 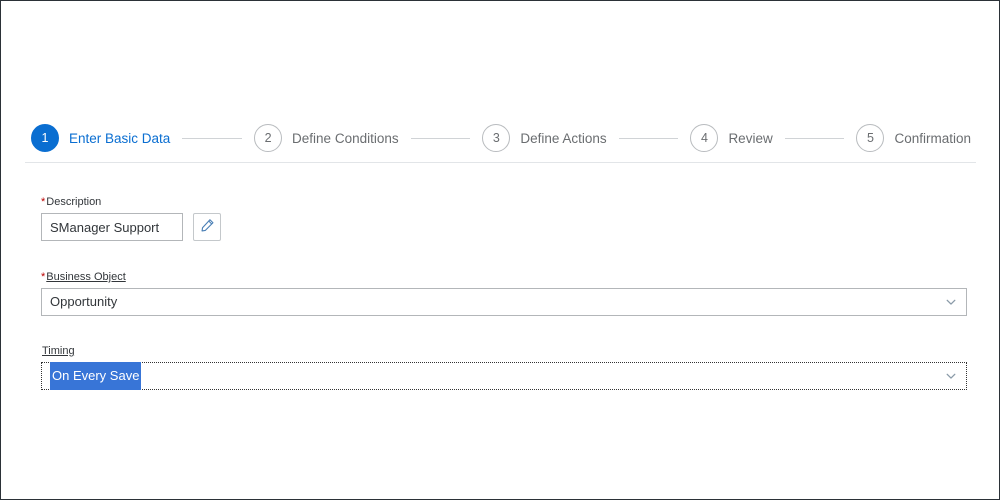 I want to click on wizard-separator, so click(x=500, y=162).